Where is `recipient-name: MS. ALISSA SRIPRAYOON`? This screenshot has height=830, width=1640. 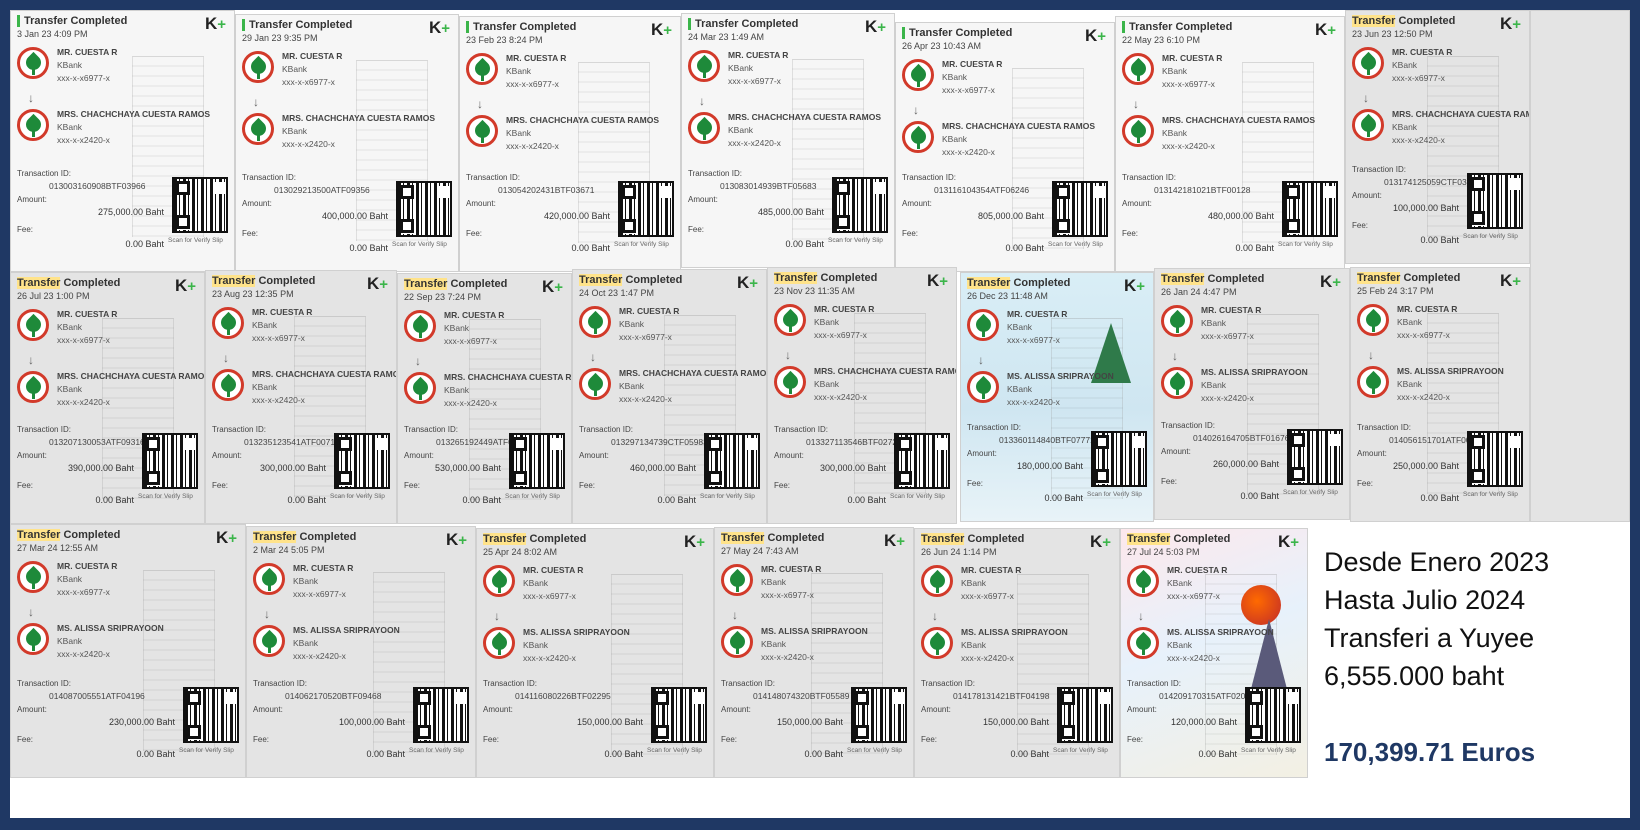
recipient-name: MS. ALISSA SRIPRAYOON is located at coordinates (1450, 371).